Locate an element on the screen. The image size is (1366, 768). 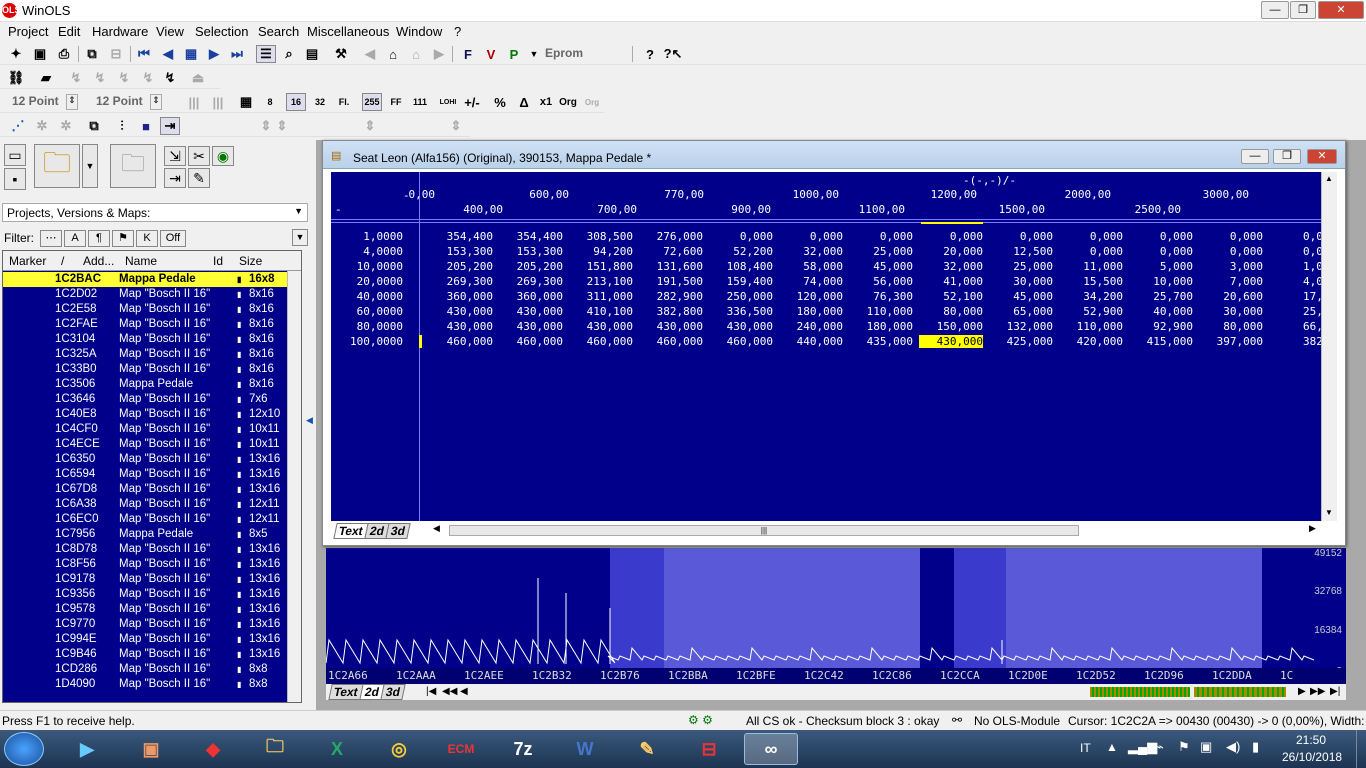
tray-expand-icon: ▲ is located at coordinates (1112, 747).